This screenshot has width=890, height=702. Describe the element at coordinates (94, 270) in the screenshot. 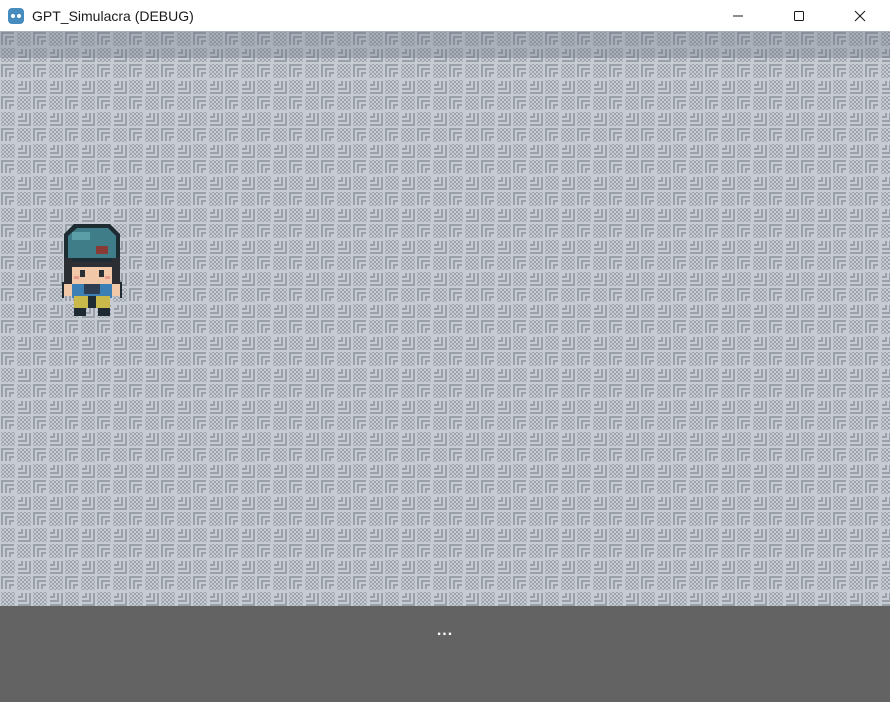

I see `player-character` at that location.